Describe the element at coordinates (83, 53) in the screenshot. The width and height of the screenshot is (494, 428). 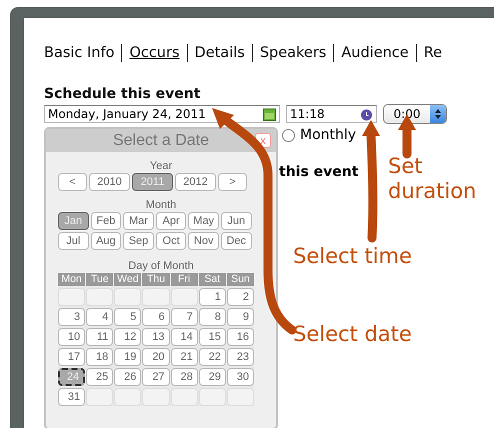
I see `tab: Basic Info` at that location.